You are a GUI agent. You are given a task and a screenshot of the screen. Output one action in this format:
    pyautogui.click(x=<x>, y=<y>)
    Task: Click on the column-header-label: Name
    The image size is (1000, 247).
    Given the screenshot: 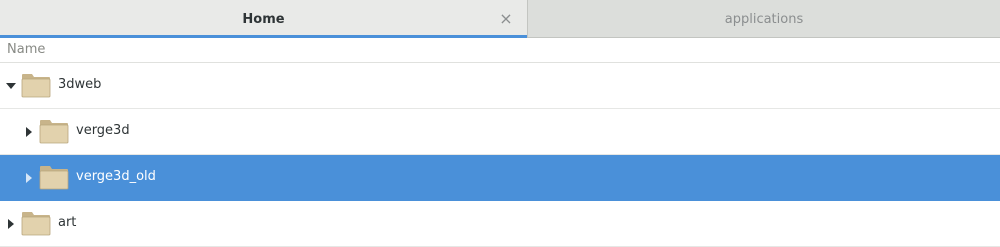 What is the action you would take?
    pyautogui.click(x=26, y=49)
    